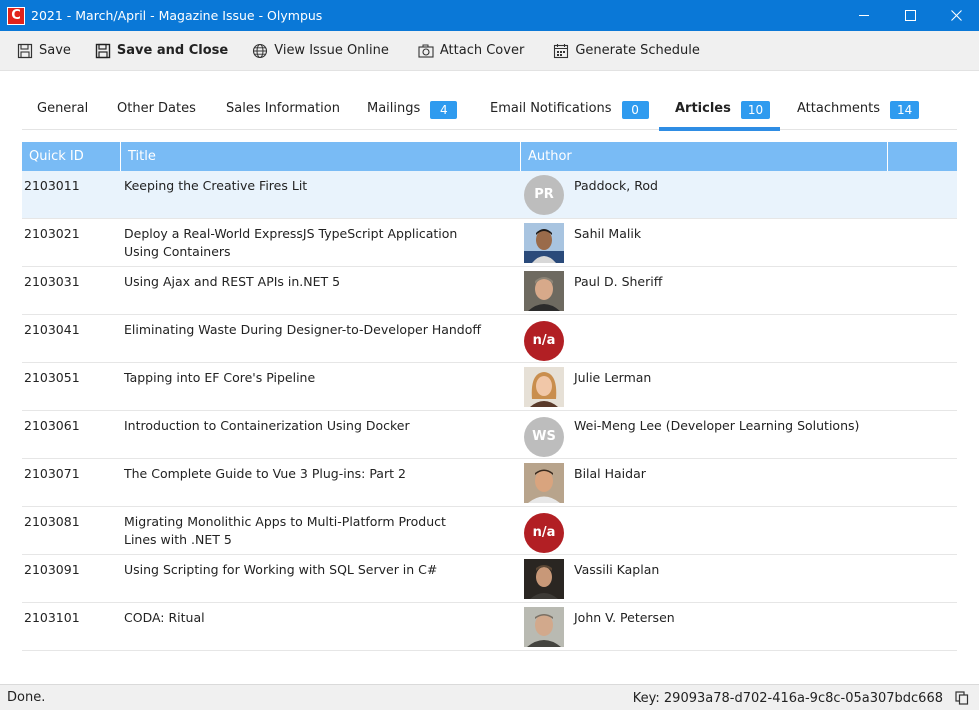 Image resolution: width=979 pixels, height=710 pixels. Describe the element at coordinates (232, 281) in the screenshot. I see `title-cell: Using Ajax and REST APIs in.NET 5` at that location.